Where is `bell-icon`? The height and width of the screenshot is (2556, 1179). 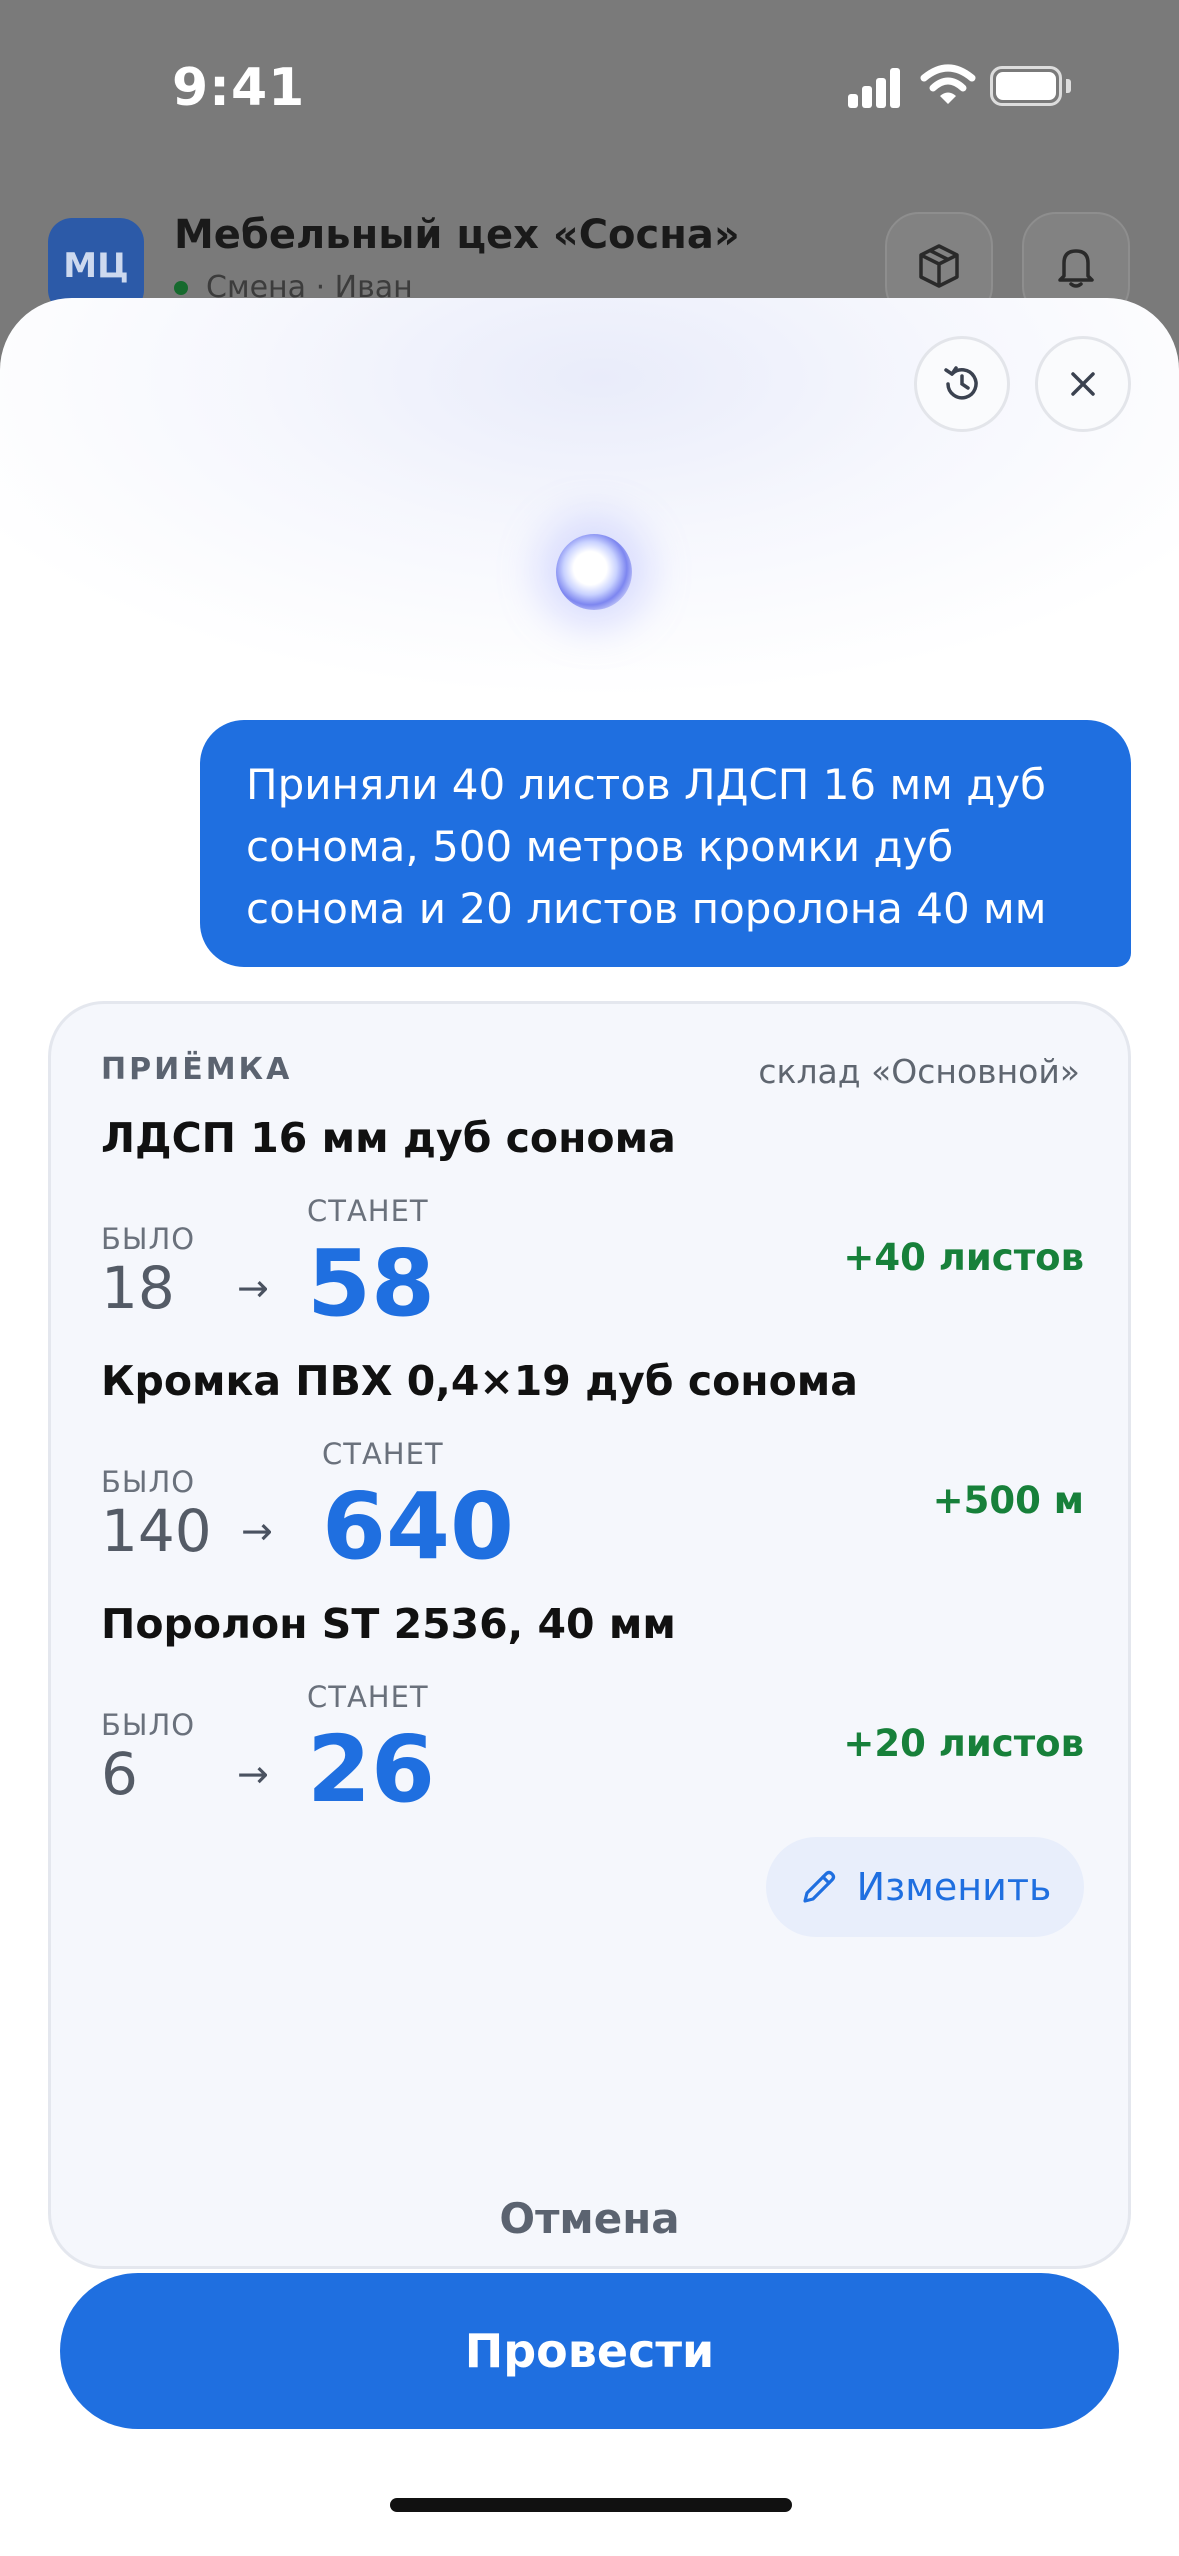 bell-icon is located at coordinates (1076, 268).